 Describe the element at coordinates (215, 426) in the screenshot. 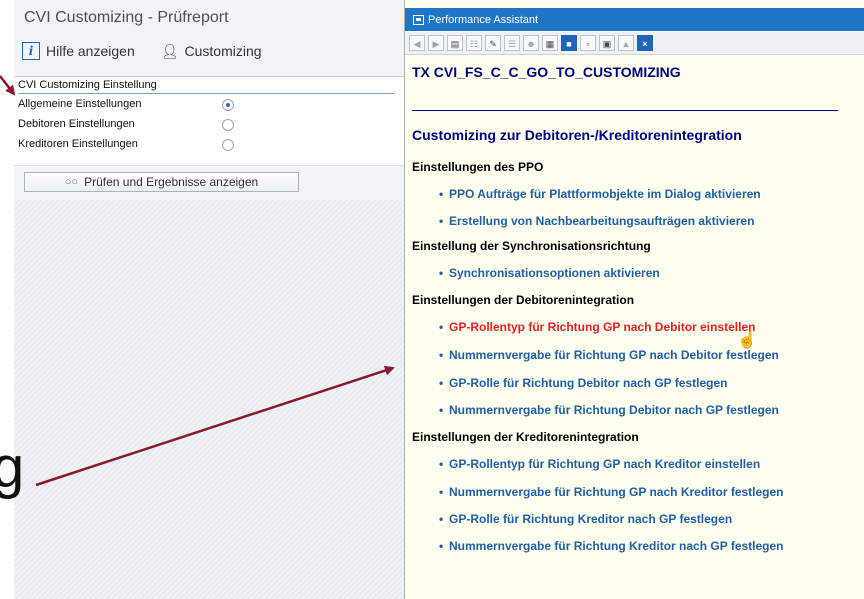

I see `arrow-to-assistant` at that location.